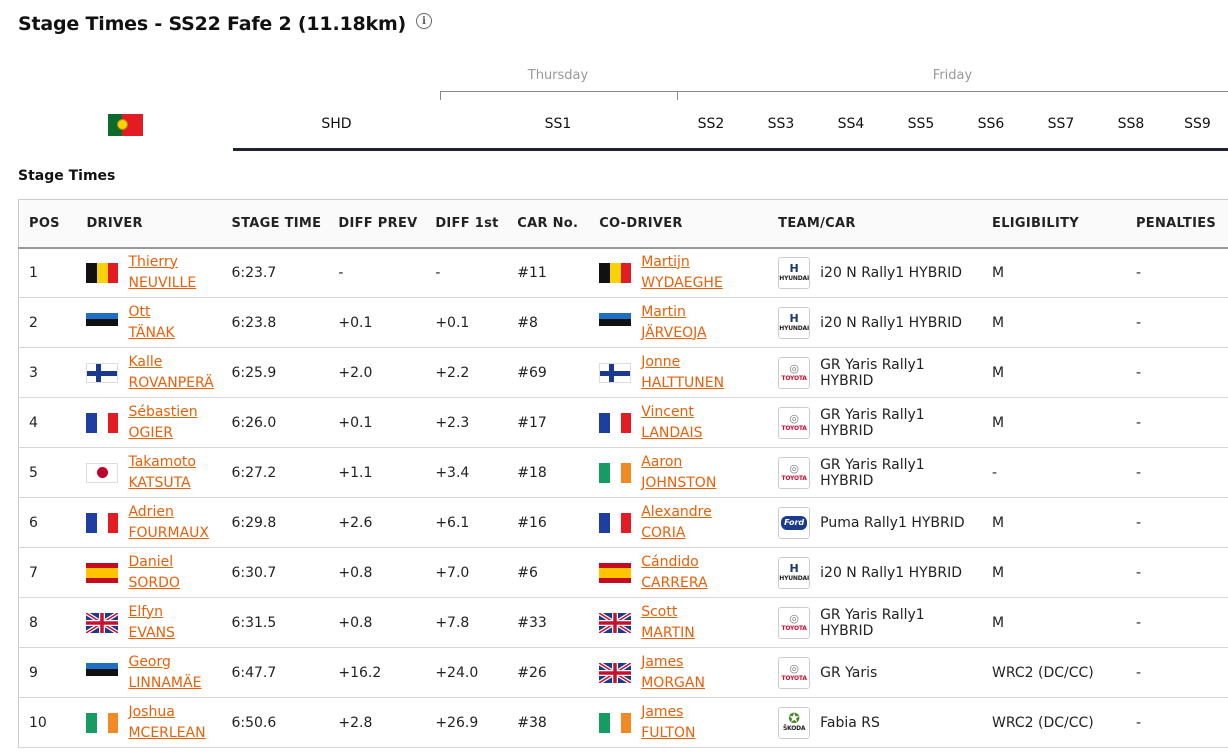 This screenshot has height=754, width=1228. Describe the element at coordinates (168, 533) in the screenshot. I see `driver-last-name-link: FOURMAUX` at that location.